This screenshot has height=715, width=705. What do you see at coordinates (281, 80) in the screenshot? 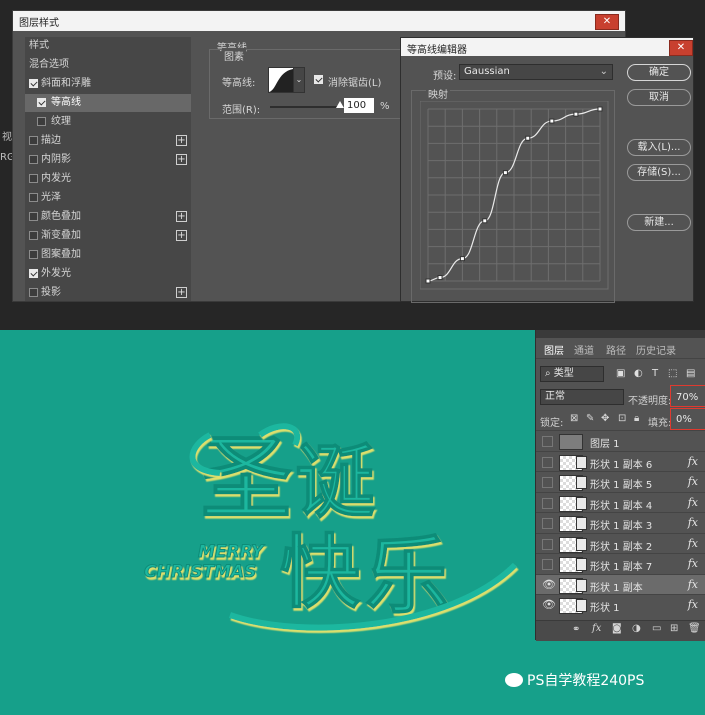
I see `contour-thumbnail` at bounding box center [281, 80].